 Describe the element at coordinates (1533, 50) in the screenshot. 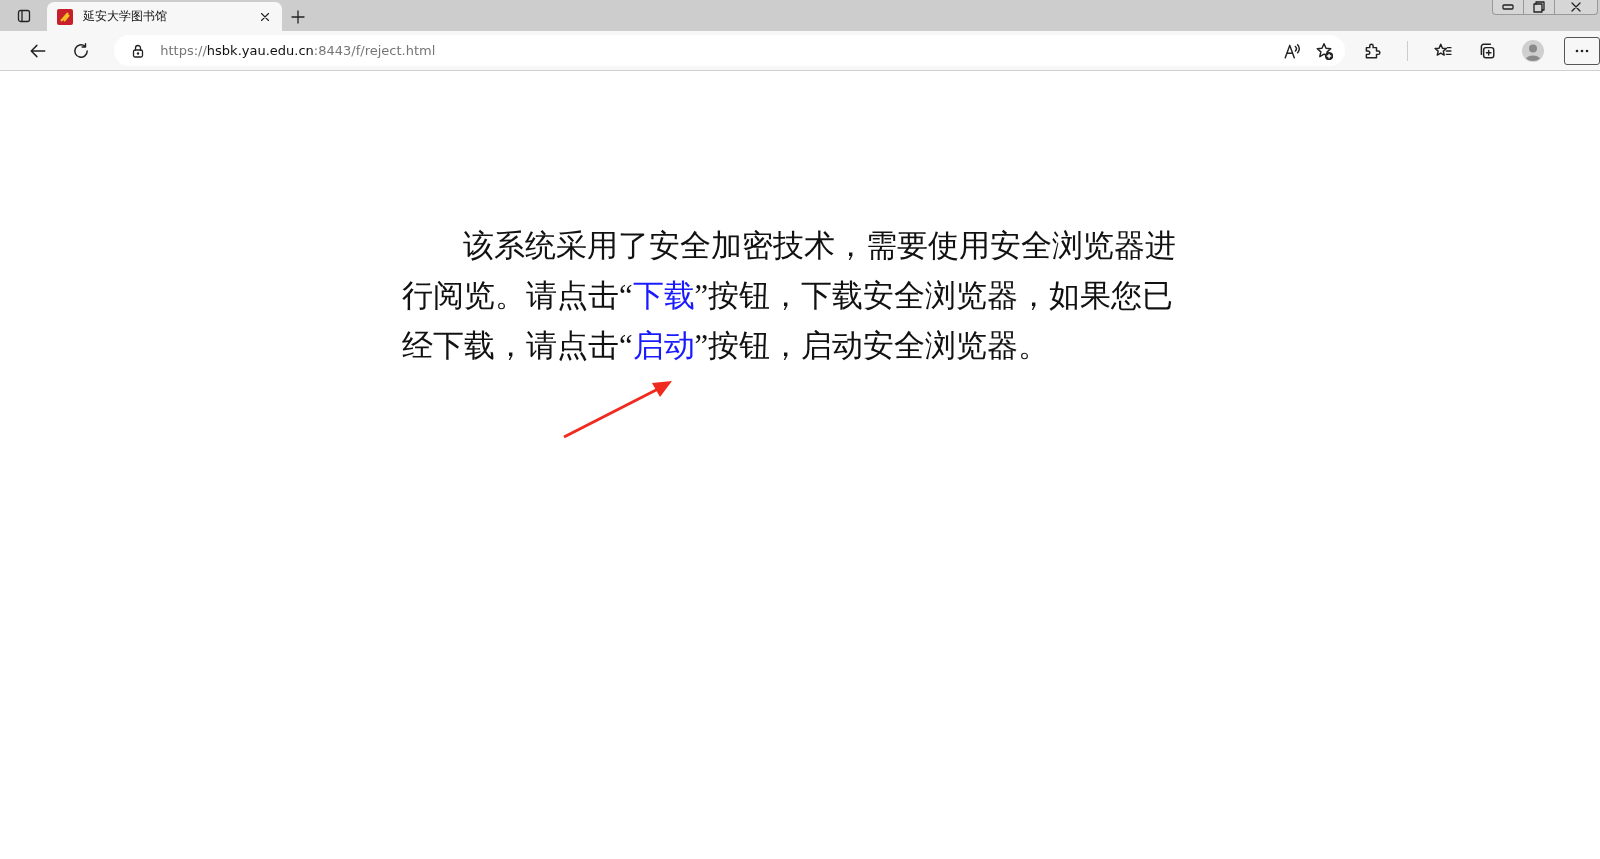

I see `profile-avatar-icon` at that location.